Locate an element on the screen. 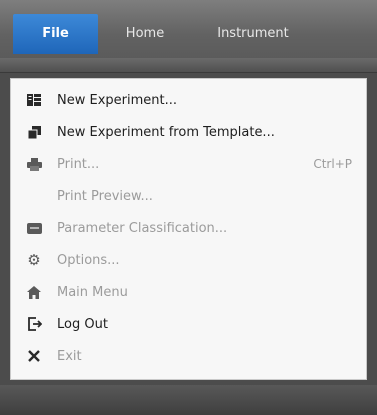 The height and width of the screenshot is (415, 377). menu-item-label: Main Menu is located at coordinates (92, 292).